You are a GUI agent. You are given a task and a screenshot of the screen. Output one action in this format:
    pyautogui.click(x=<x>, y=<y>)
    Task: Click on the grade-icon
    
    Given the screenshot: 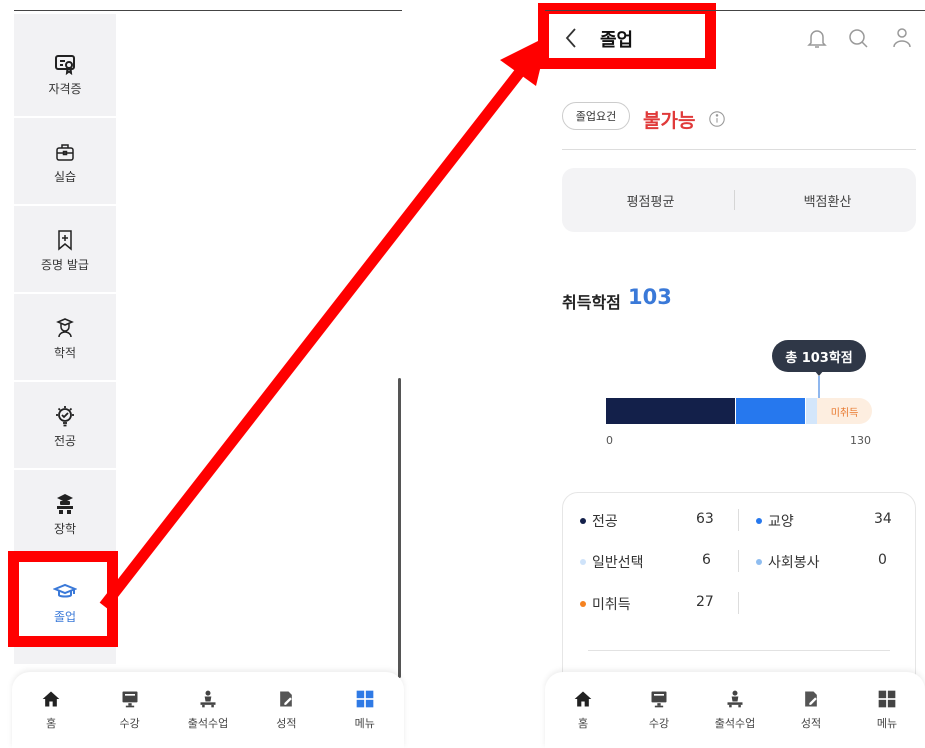 What is the action you would take?
    pyautogui.click(x=811, y=699)
    